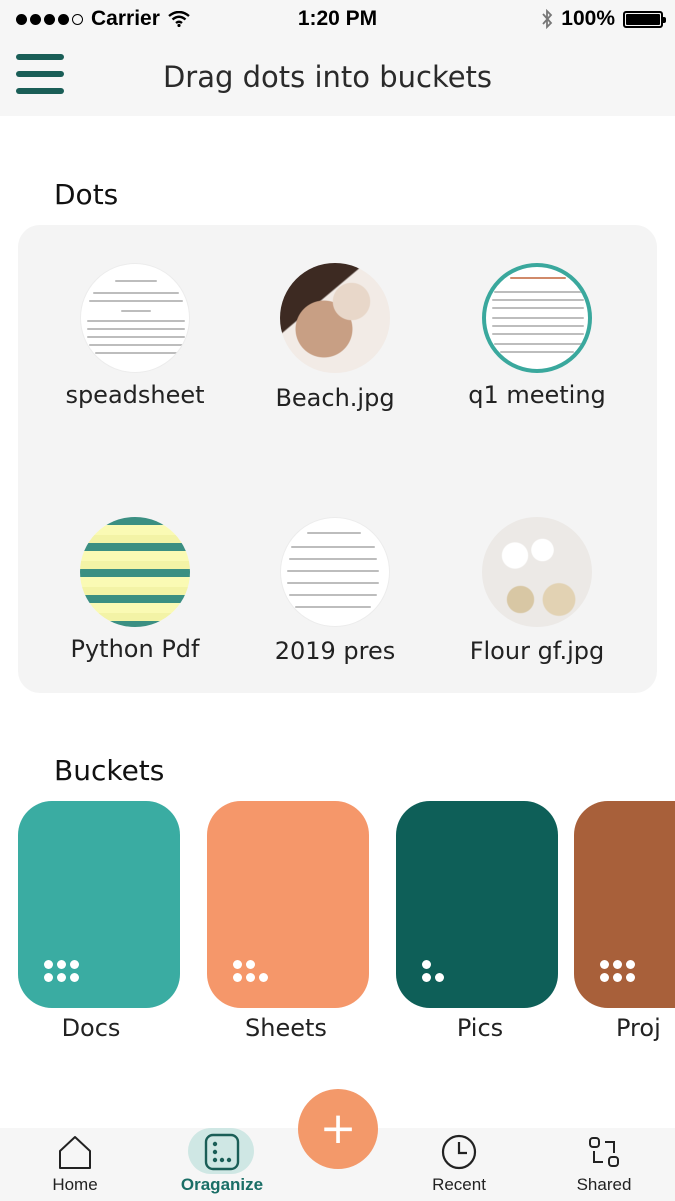 This screenshot has height=1201, width=675. I want to click on bucket-label-pics: Pics, so click(480, 1028).